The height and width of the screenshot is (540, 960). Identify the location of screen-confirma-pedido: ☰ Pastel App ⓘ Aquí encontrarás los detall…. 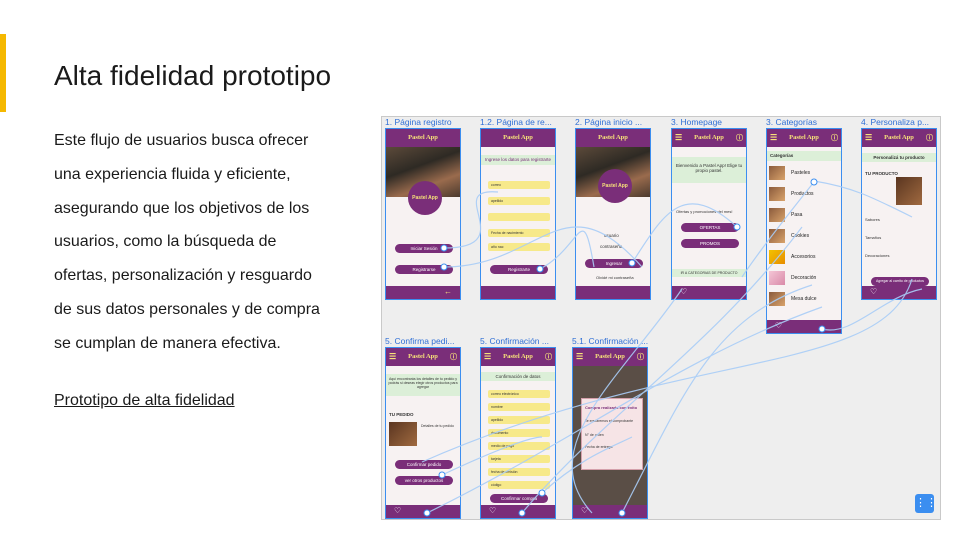
(423, 433).